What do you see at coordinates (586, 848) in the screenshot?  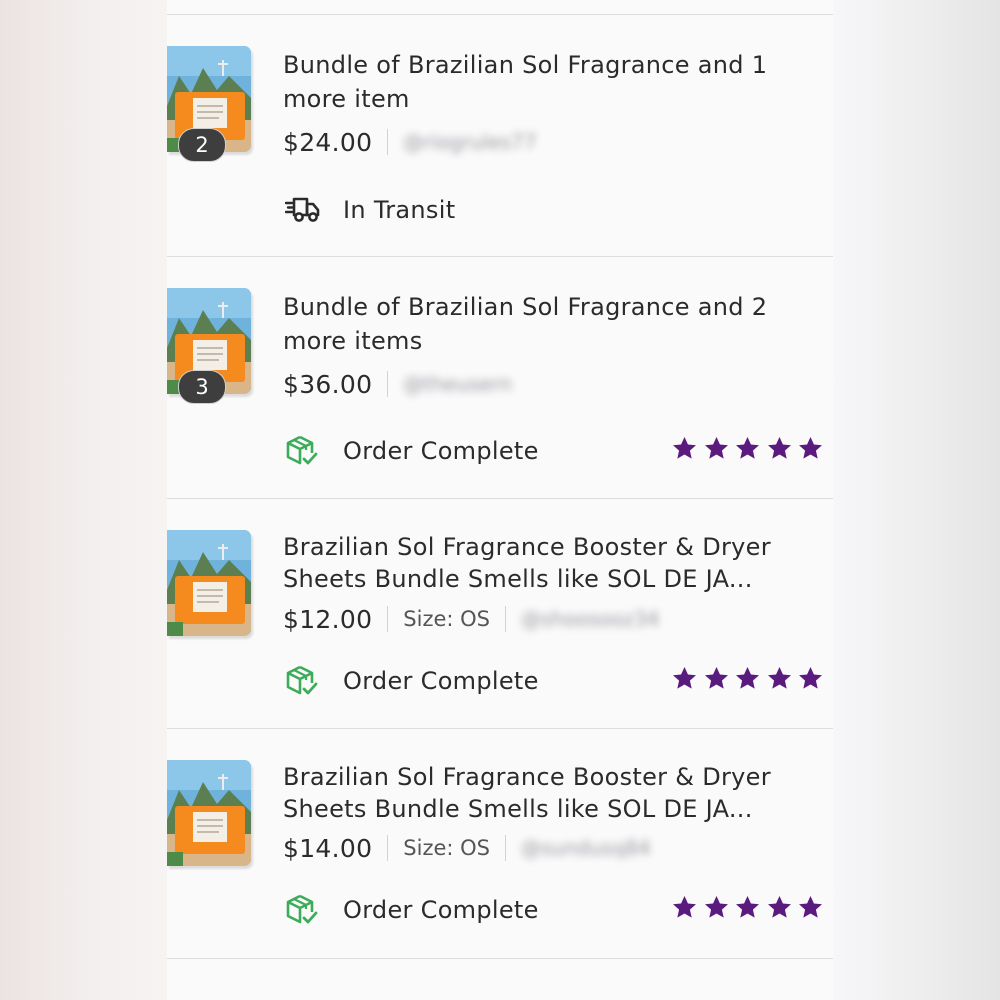 I see `seller-username: @sundusq84` at bounding box center [586, 848].